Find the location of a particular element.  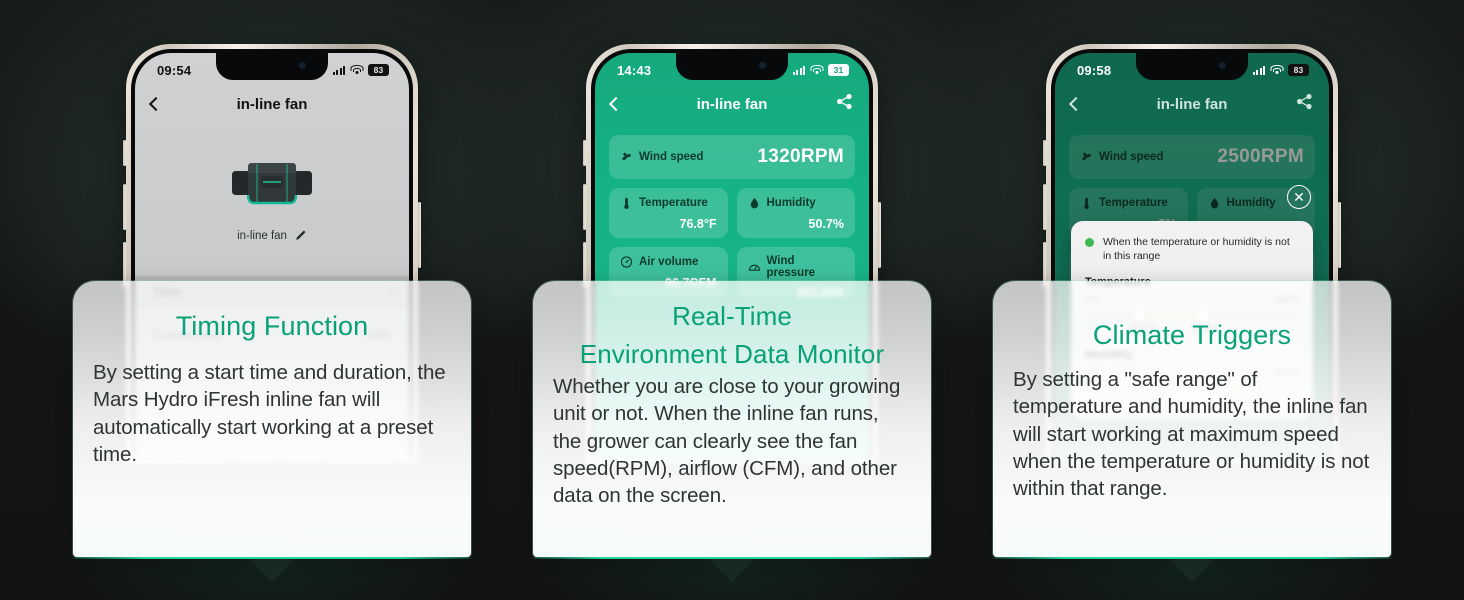

battery-icon: 31 is located at coordinates (838, 70).